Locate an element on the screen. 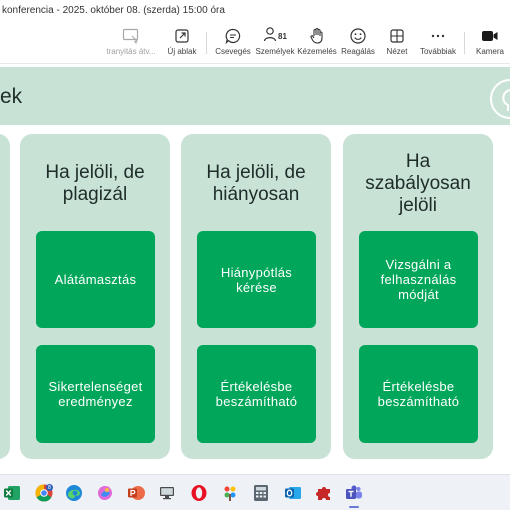  people-button: 81 Személyek is located at coordinates (275, 44).